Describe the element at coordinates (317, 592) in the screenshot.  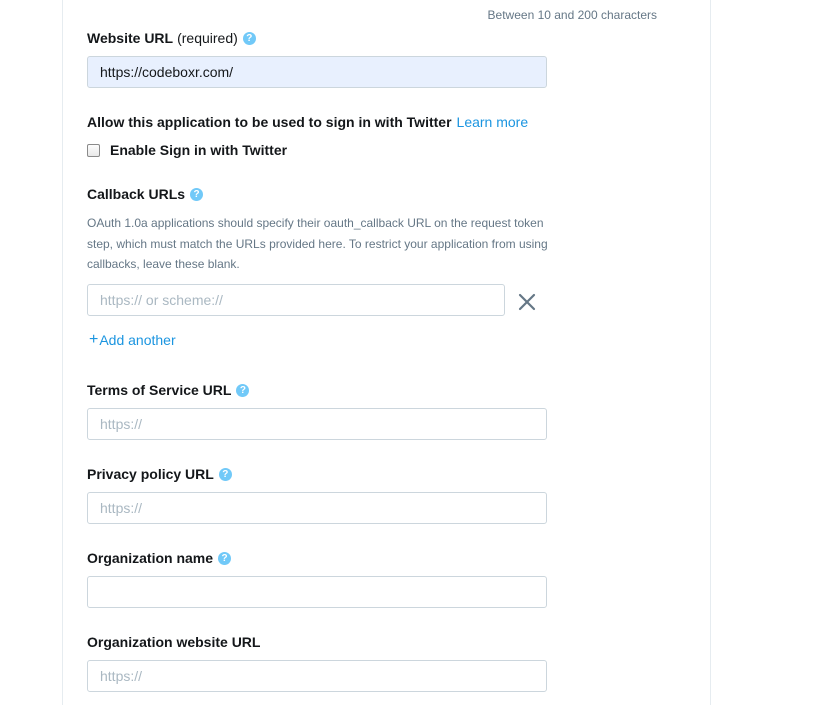
I see `org-name-input` at that location.